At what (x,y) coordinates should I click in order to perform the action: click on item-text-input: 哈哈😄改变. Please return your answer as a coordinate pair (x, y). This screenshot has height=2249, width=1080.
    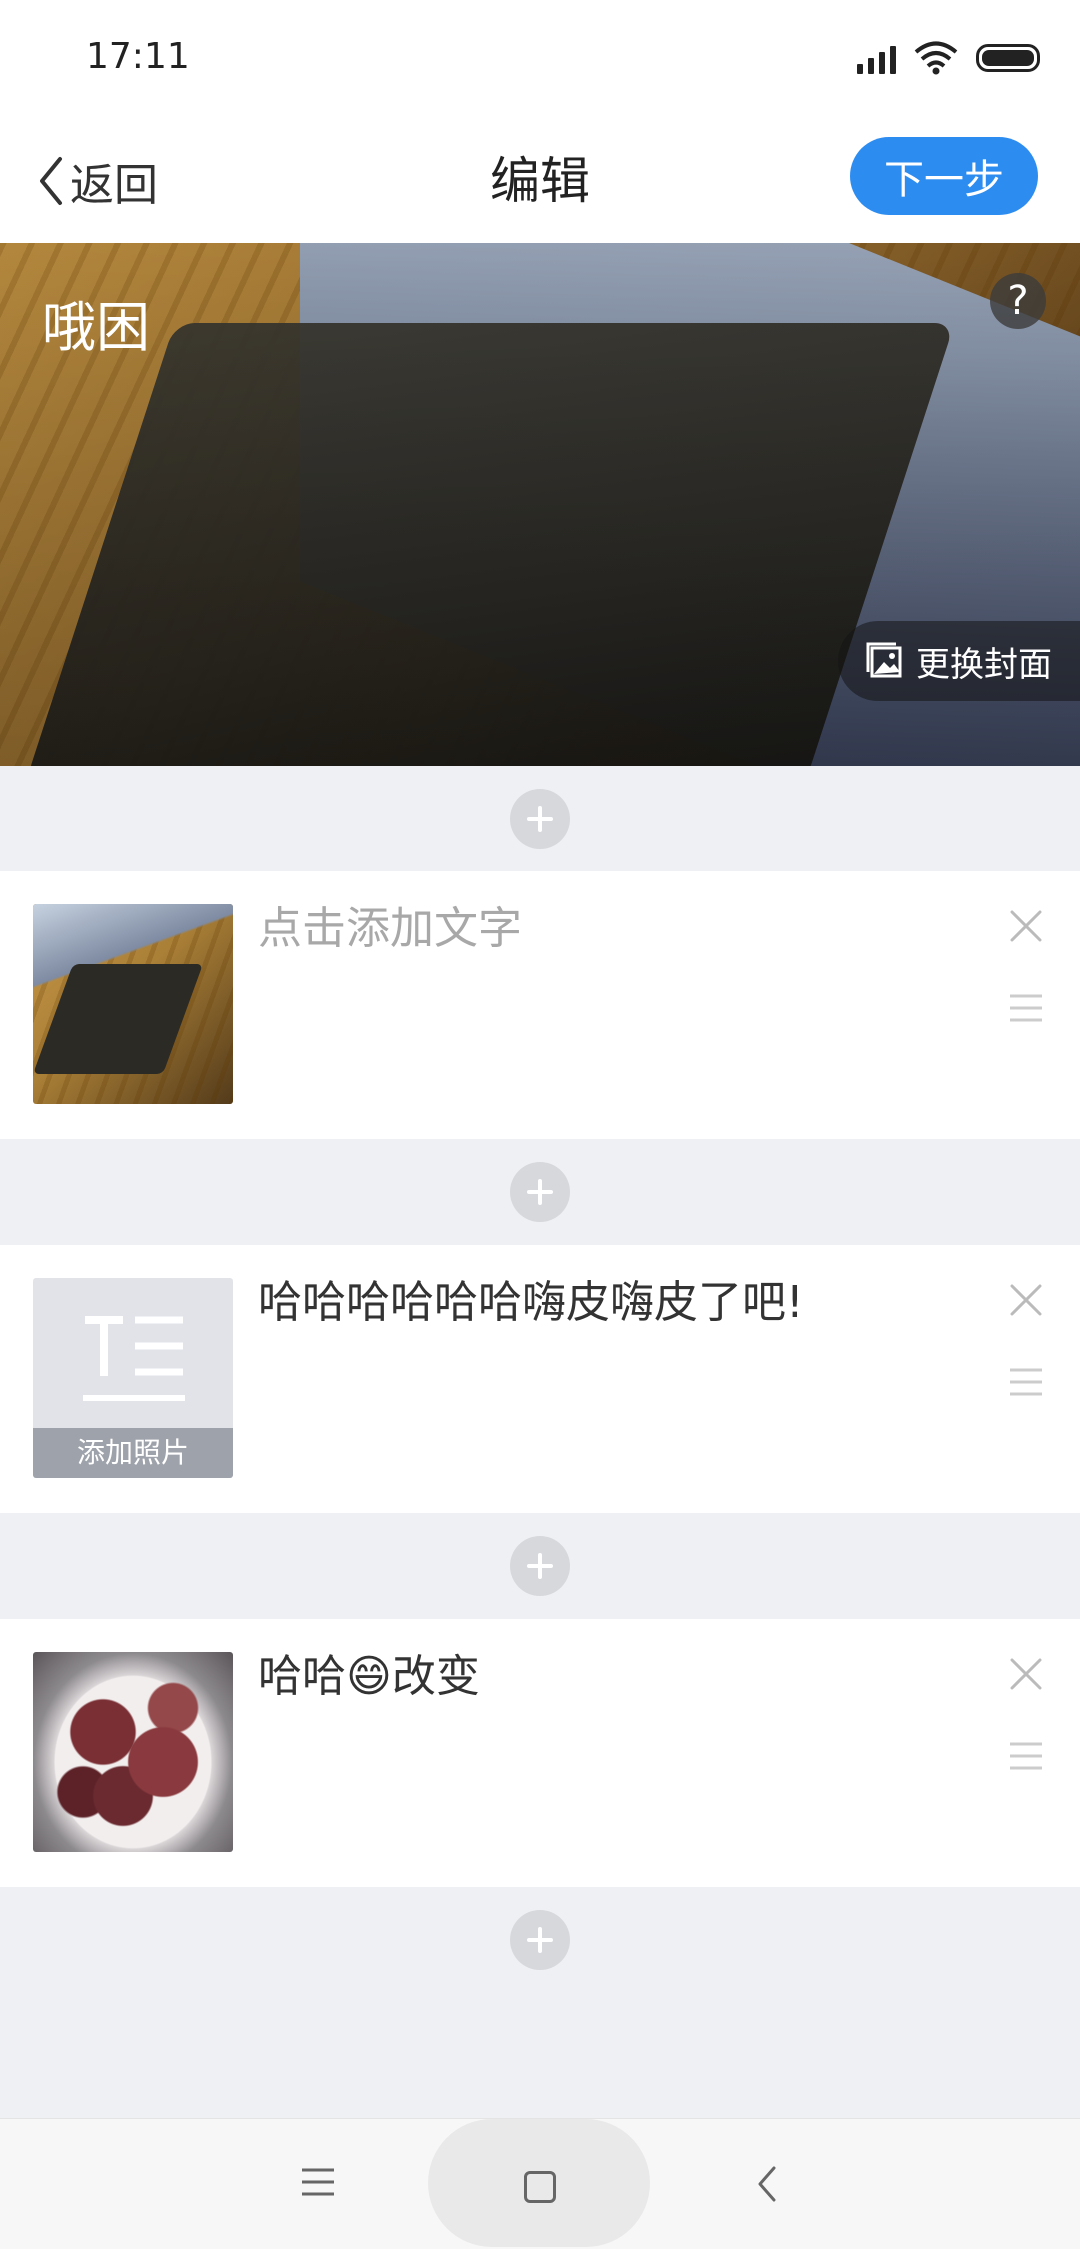
    Looking at the image, I should click on (618, 1677).